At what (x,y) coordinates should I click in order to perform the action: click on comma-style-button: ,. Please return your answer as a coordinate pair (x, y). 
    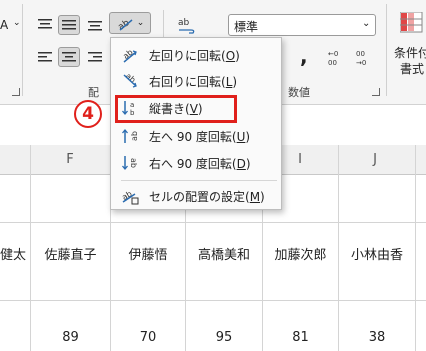
    Looking at the image, I should click on (304, 56).